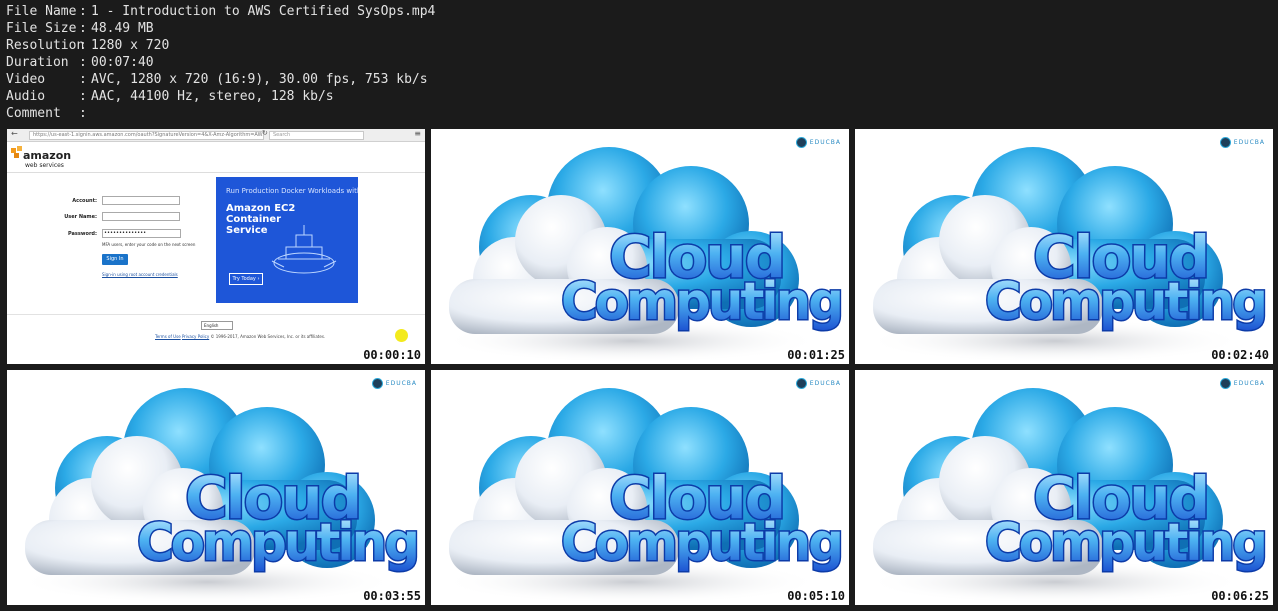 This screenshot has height=611, width=1278. Describe the element at coordinates (122, 62) in the screenshot. I see `info-value: 00:07:40` at that location.